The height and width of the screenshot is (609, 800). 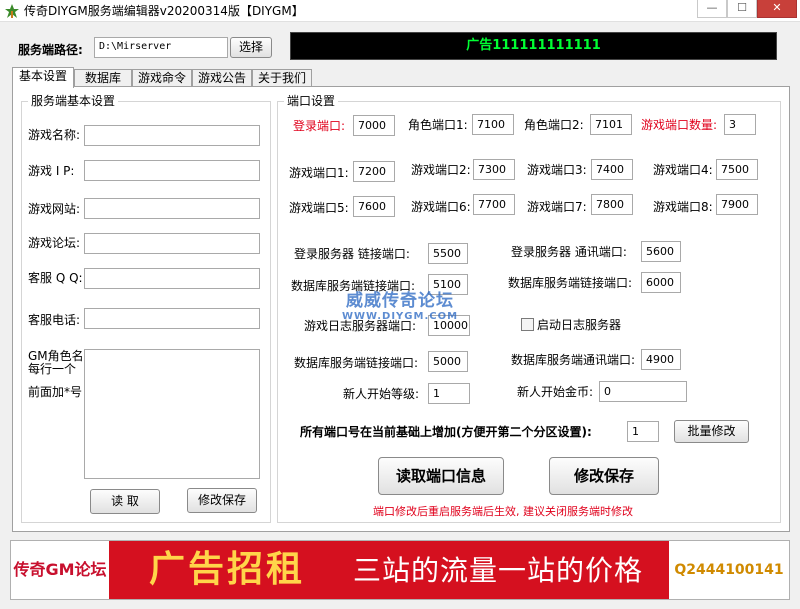 I want to click on role-port2-label: 角色端口2:, so click(x=554, y=125).